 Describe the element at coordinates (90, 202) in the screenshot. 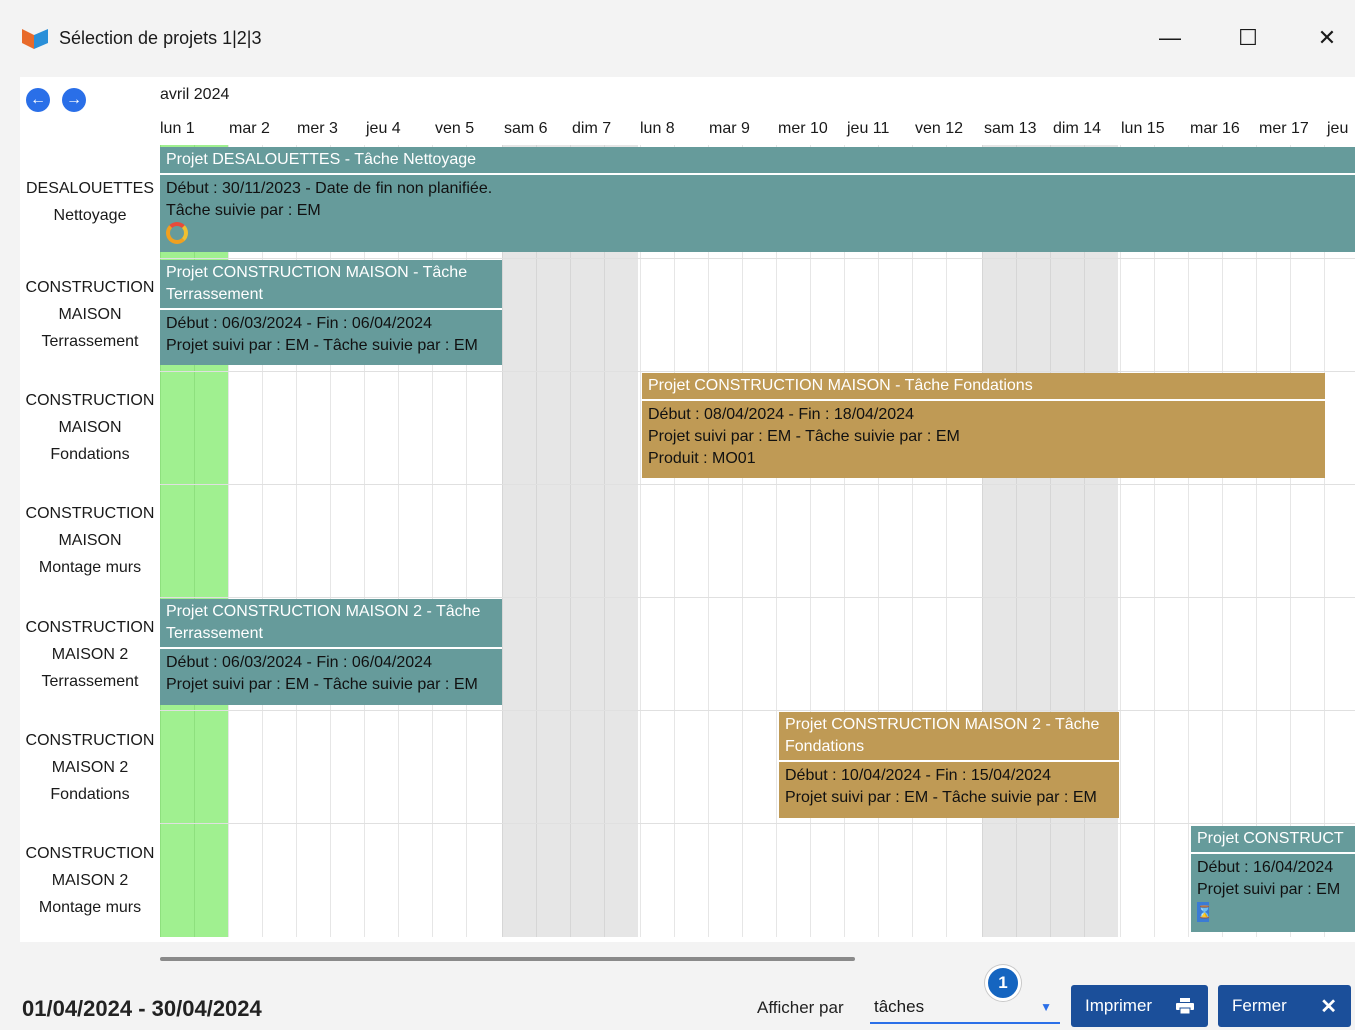

I see `row-label: DESALOUETTES Nettoyage` at that location.